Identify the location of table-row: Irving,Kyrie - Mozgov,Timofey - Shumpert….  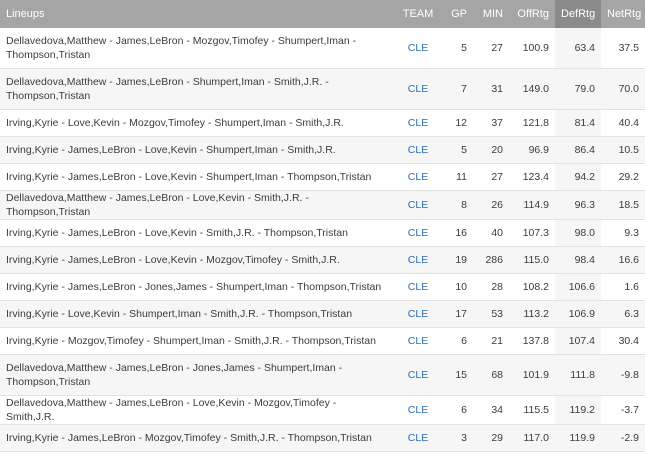
(322, 341).